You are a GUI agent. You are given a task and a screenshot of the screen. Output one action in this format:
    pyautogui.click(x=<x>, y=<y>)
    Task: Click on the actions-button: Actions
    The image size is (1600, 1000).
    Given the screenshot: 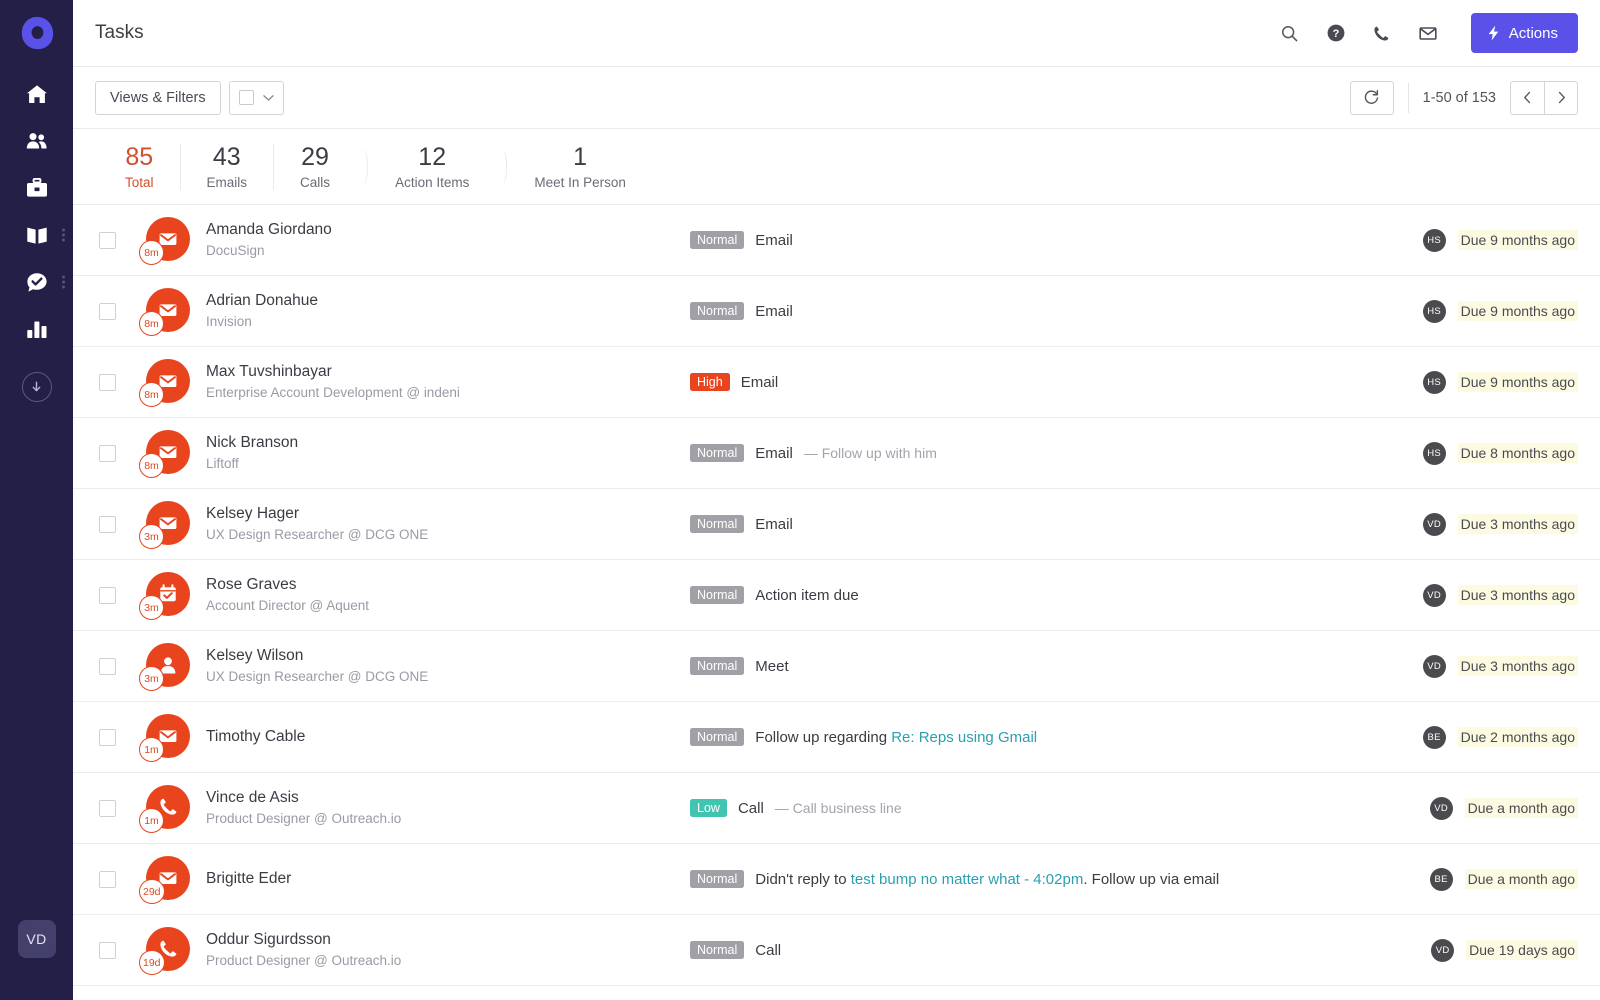 What is the action you would take?
    pyautogui.click(x=1524, y=33)
    